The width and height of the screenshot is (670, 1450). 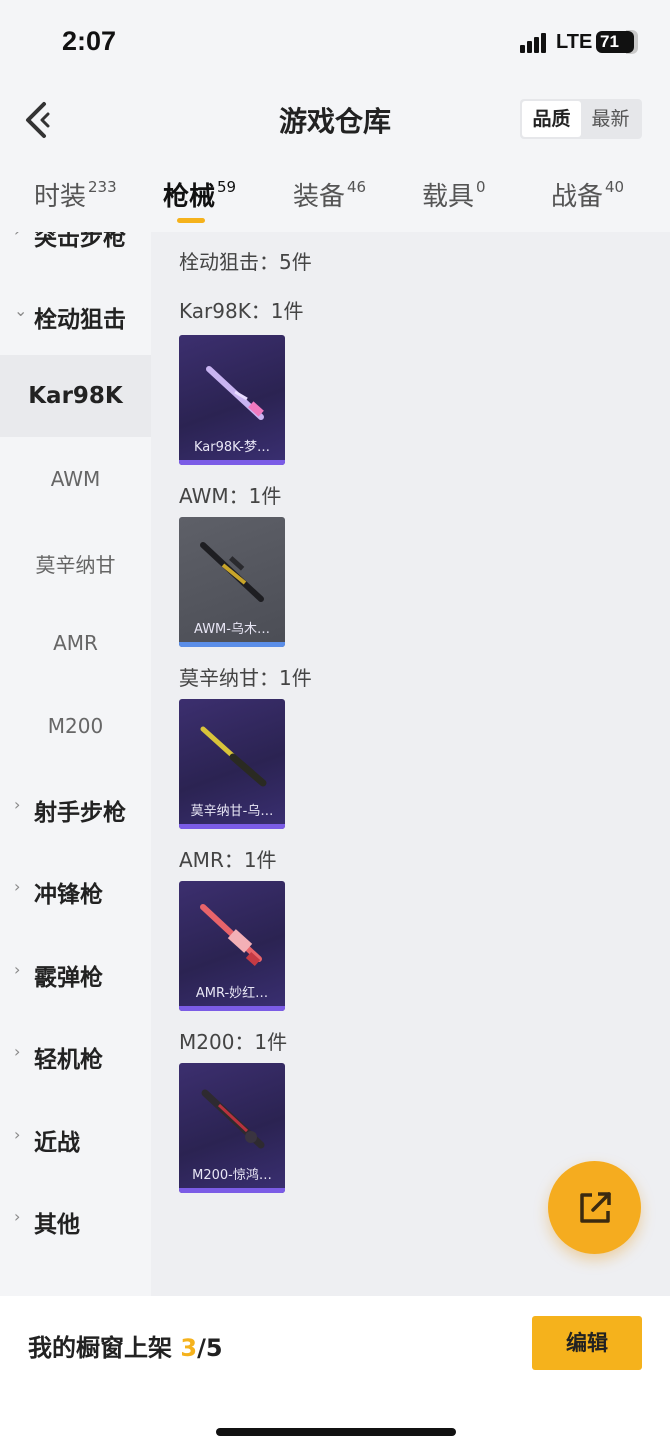 What do you see at coordinates (232, 572) in the screenshot?
I see `awm-rifle-icon` at bounding box center [232, 572].